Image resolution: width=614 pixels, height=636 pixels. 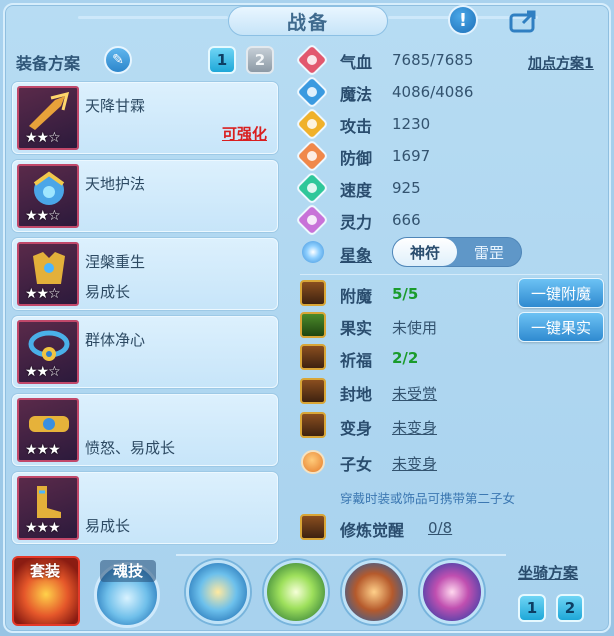 What do you see at coordinates (313, 462) in the screenshot?
I see `child-icon` at bounding box center [313, 462].